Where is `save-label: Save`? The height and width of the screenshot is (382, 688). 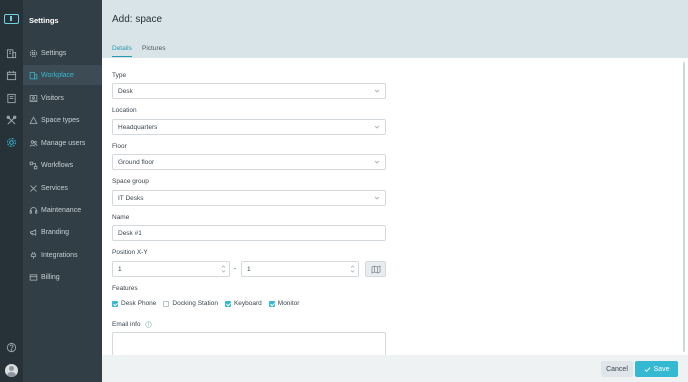 save-label: Save is located at coordinates (661, 369).